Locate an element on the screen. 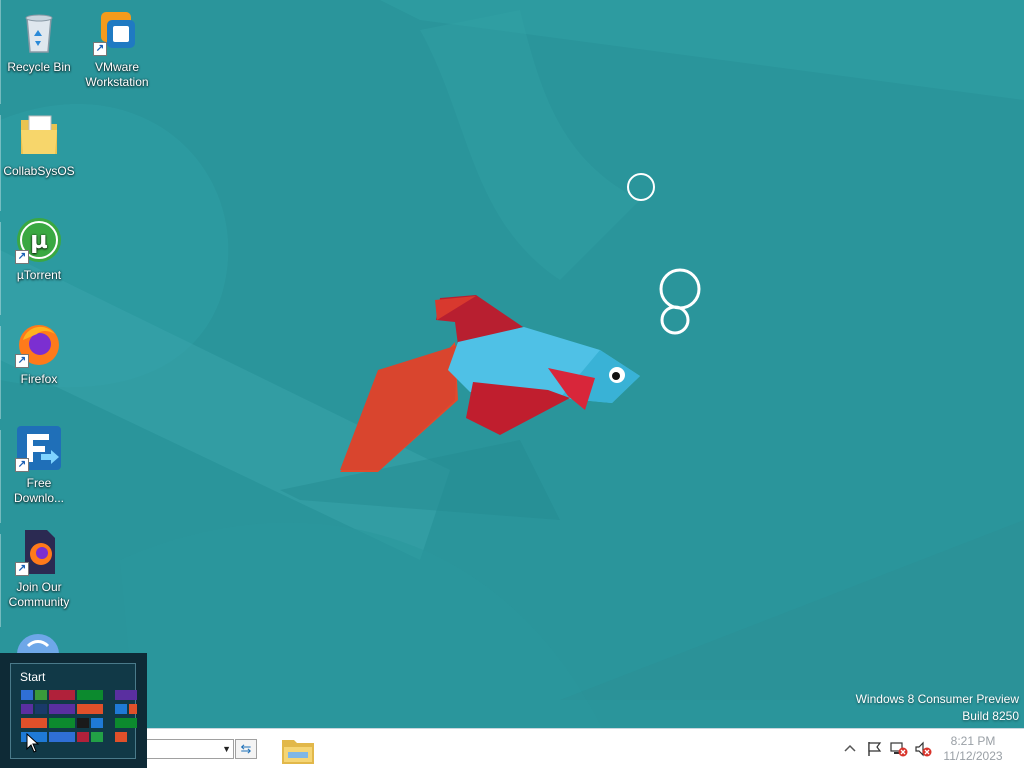 The image size is (1024, 768). taskbar-pinned-file-explorer is located at coordinates (298, 750).